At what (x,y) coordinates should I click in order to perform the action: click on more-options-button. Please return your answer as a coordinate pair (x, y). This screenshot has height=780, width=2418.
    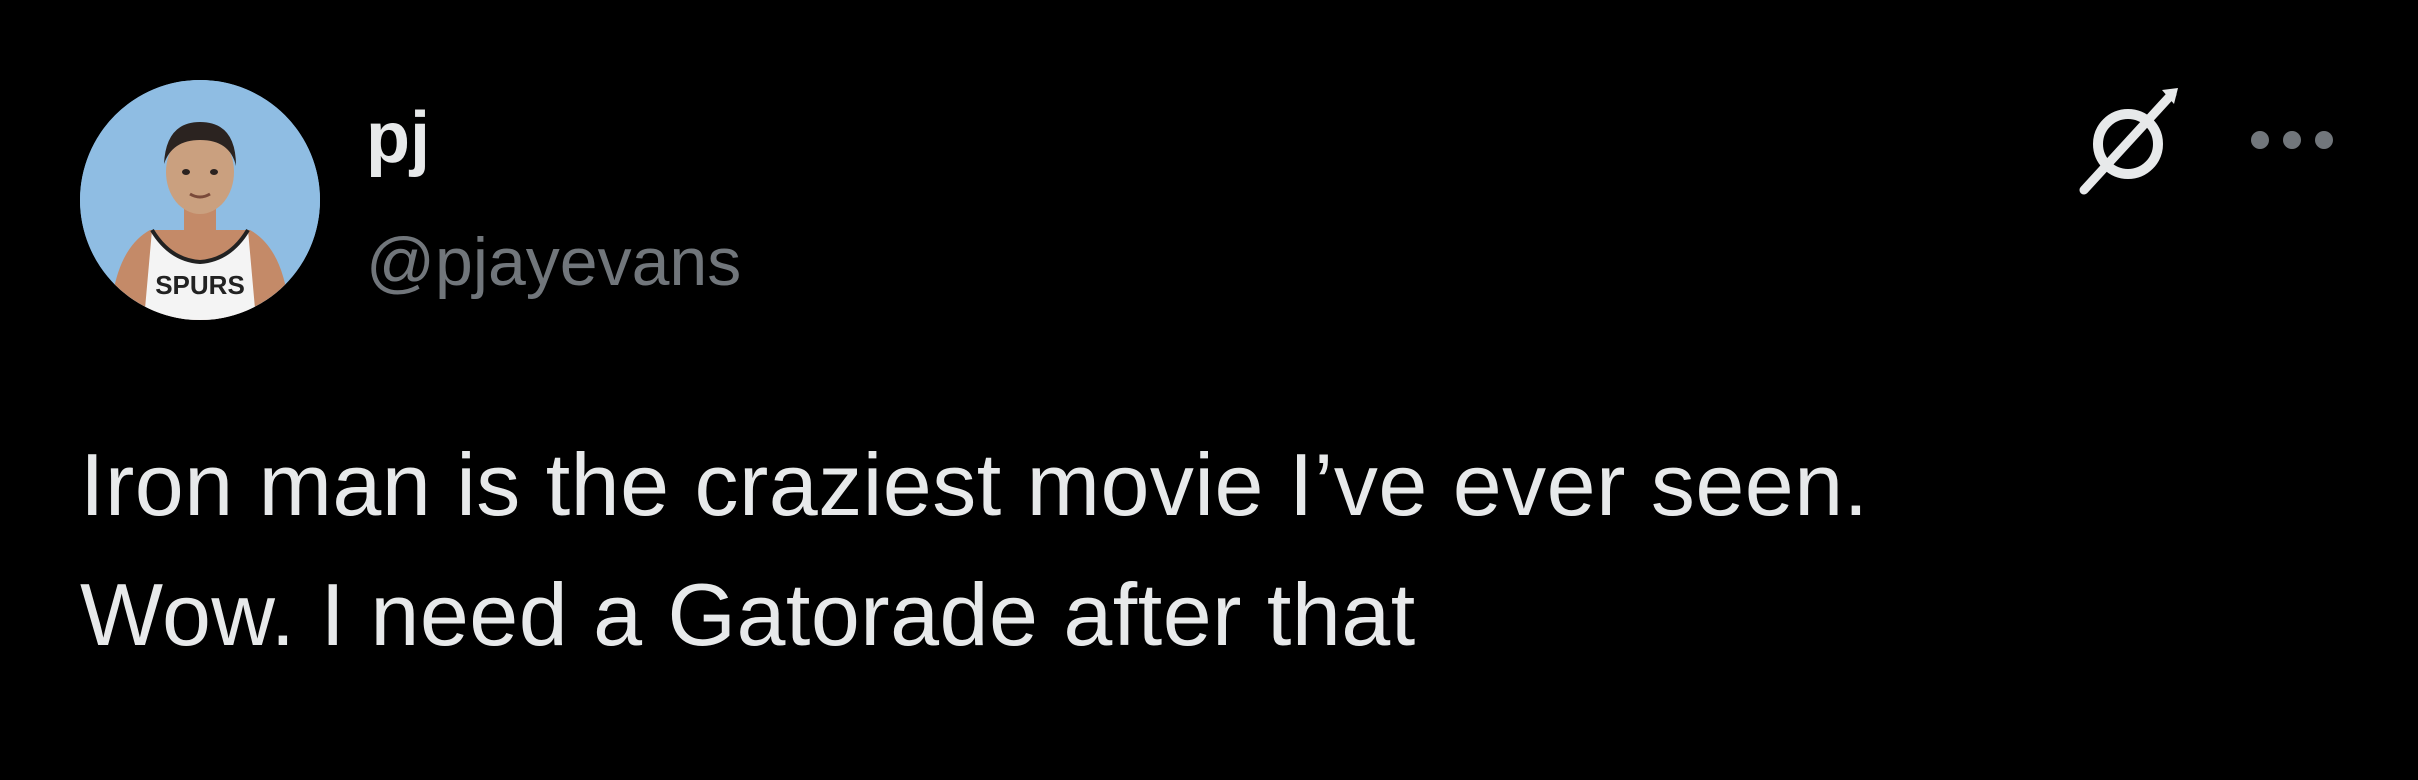
    Looking at the image, I should click on (2292, 140).